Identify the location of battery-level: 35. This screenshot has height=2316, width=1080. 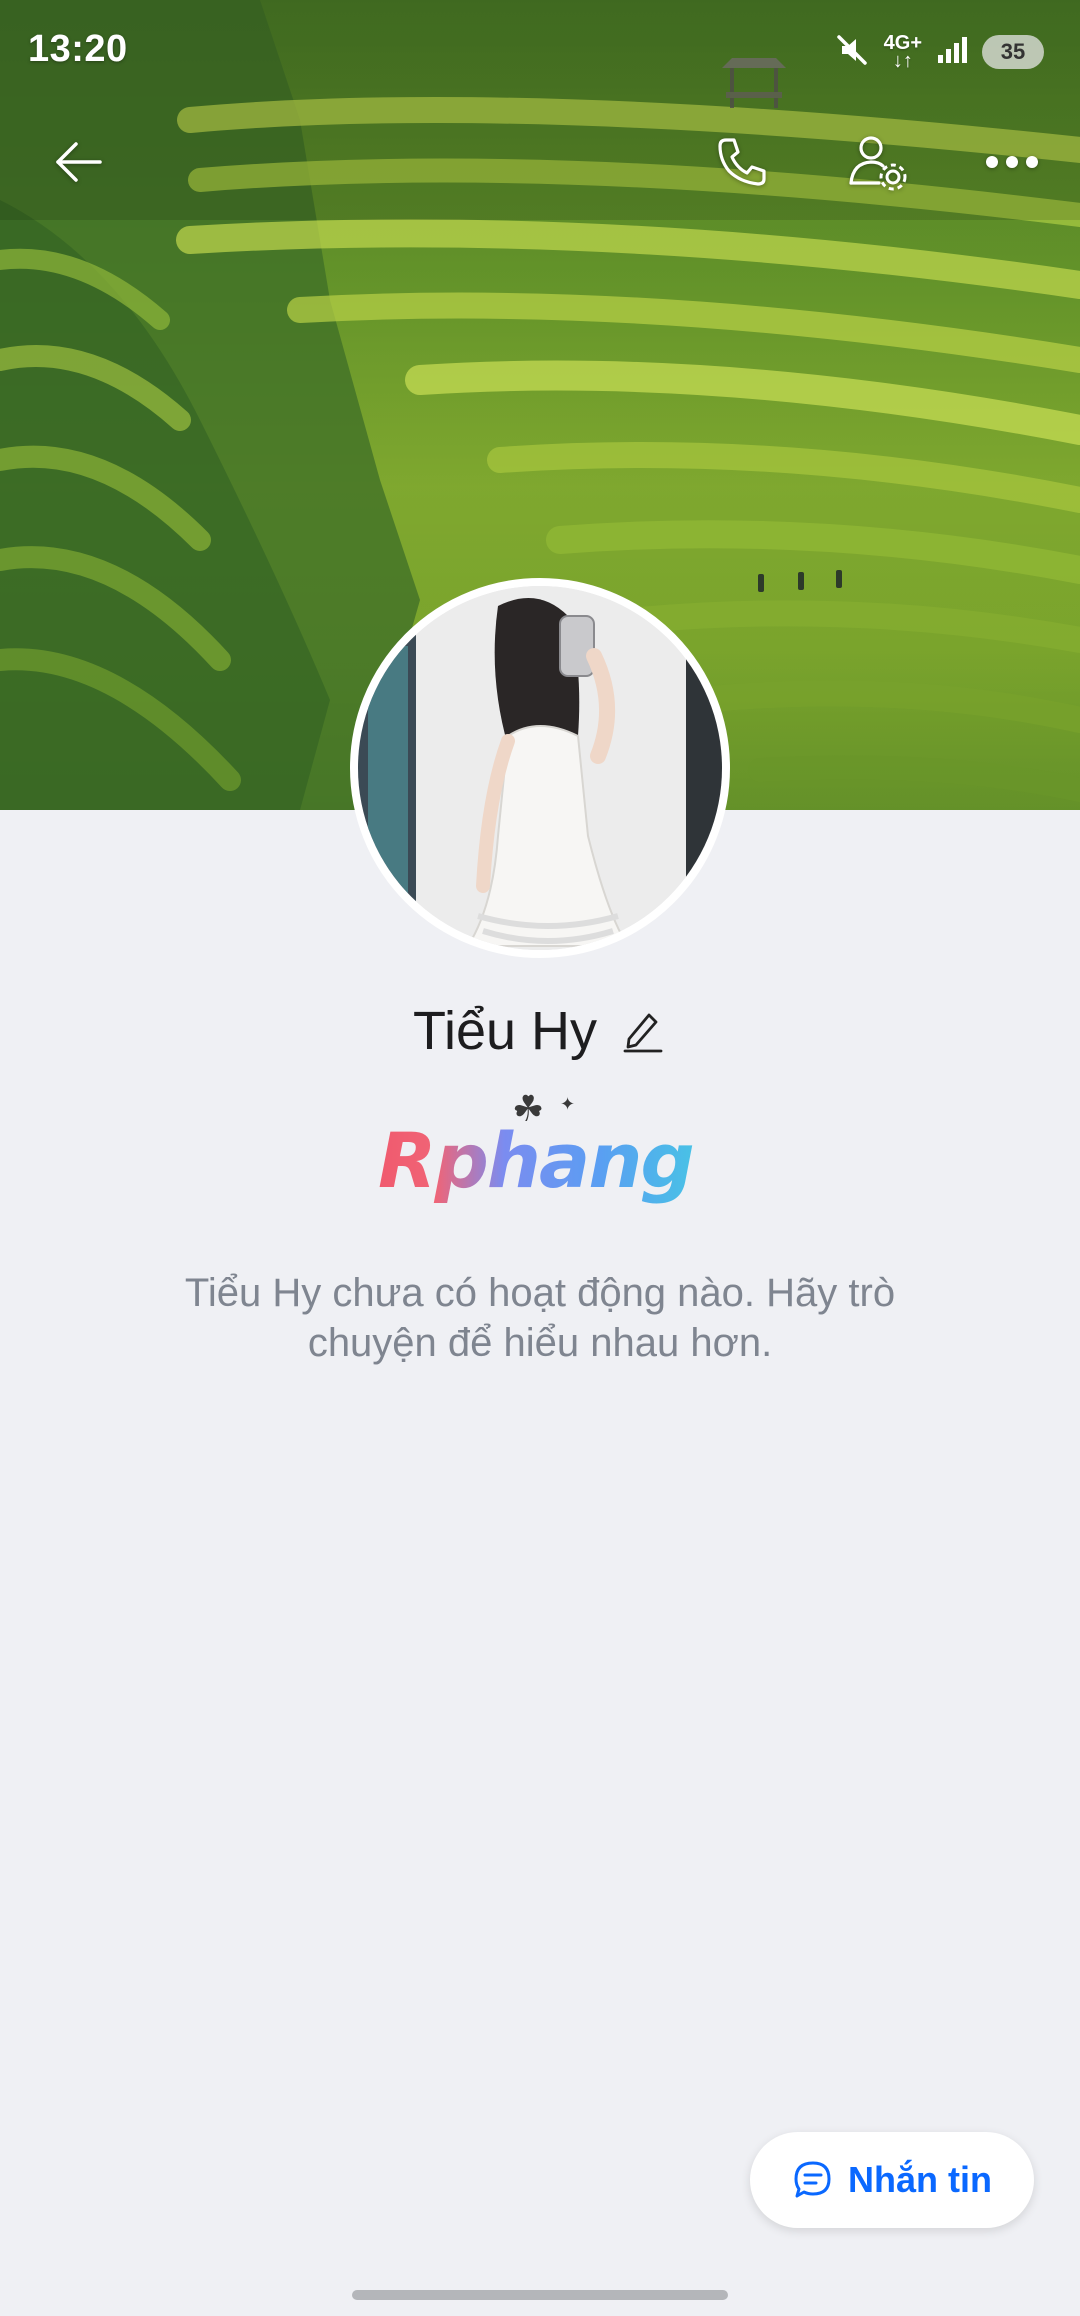
(1013, 51).